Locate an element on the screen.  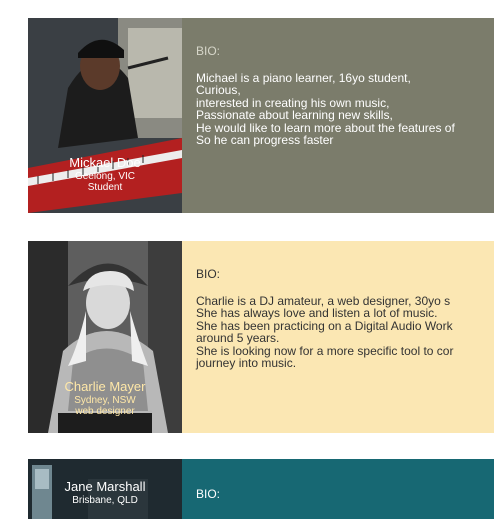
persona-card-jane: Jane Marshall Brisbane, QLD BIO: is located at coordinates (261, 489).